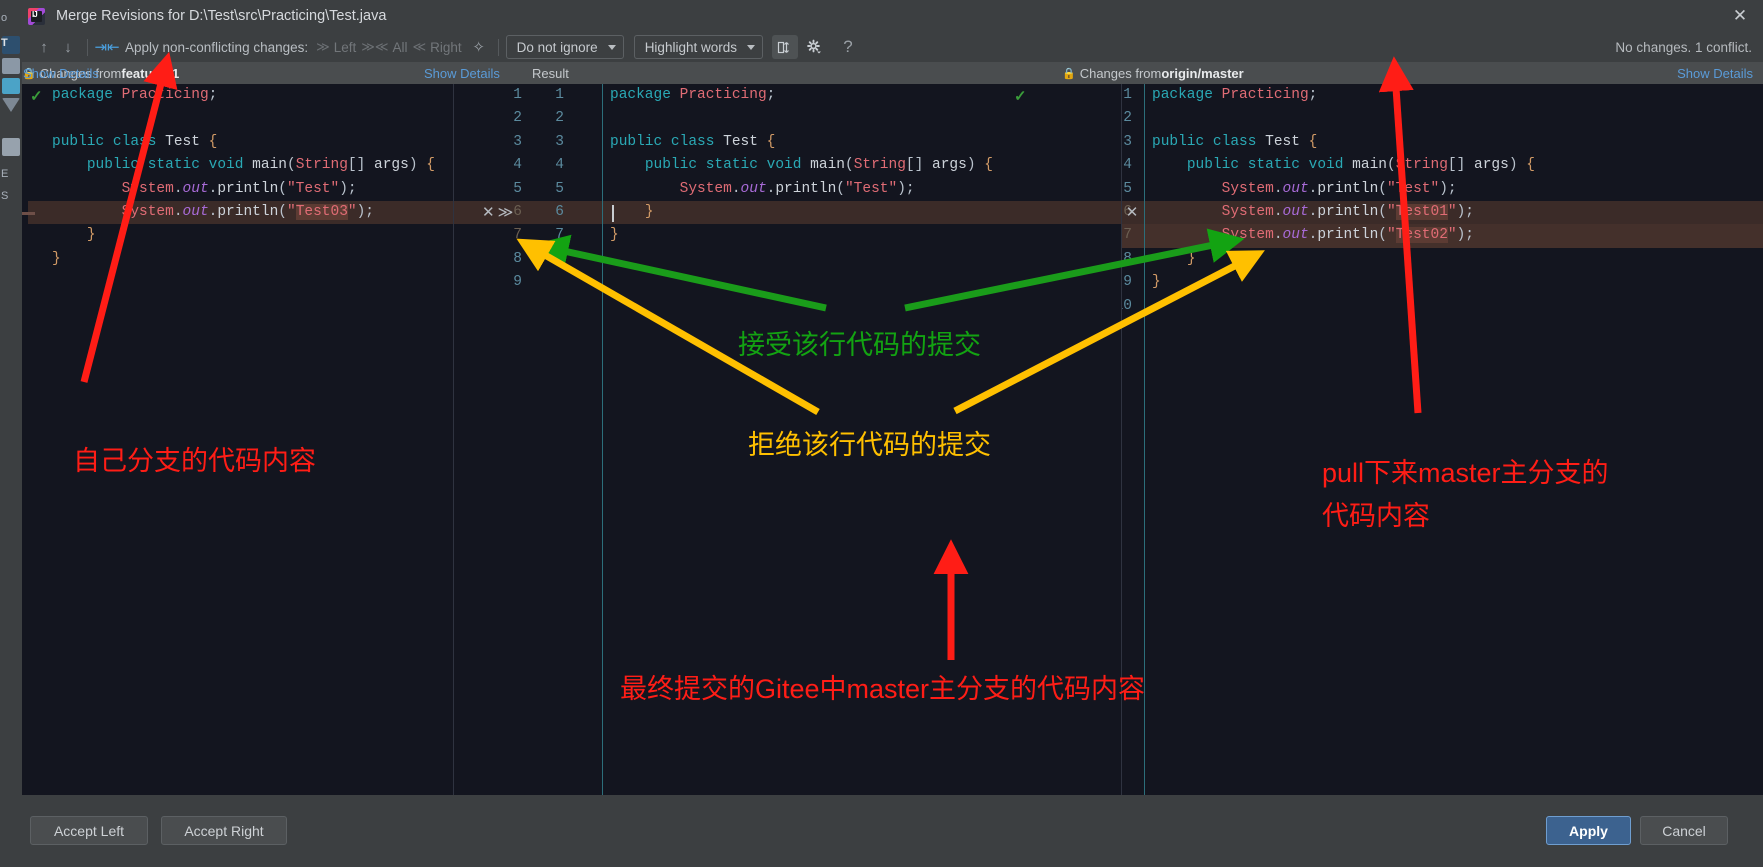  I want to click on center-show-details-link: Show Details, so click(61, 73).